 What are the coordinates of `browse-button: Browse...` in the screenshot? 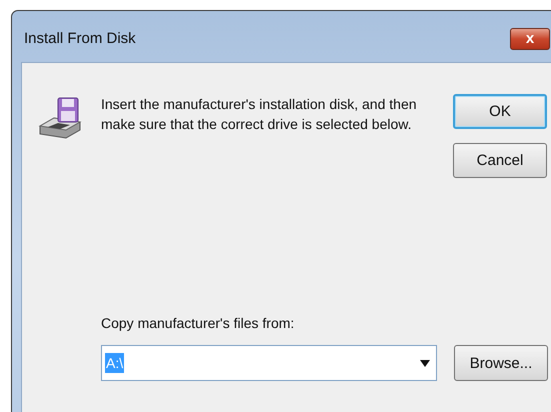 It's located at (501, 363).